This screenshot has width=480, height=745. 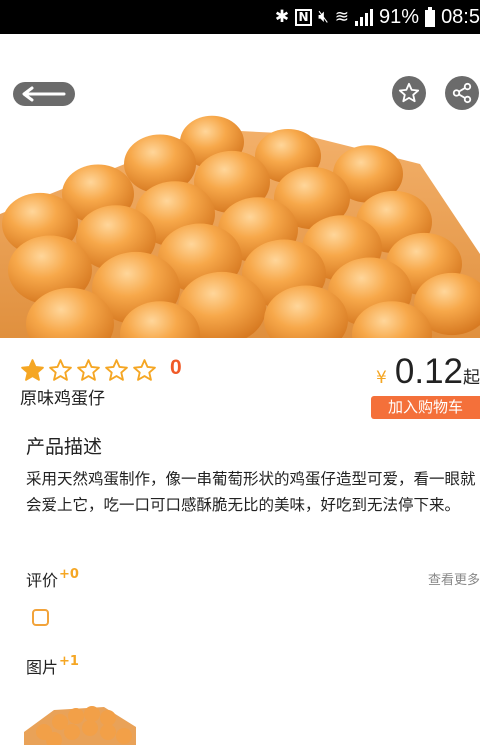 I want to click on status-icons: ✱ N 🔇︎ ≋ 91% 08:5, so click(x=377, y=17).